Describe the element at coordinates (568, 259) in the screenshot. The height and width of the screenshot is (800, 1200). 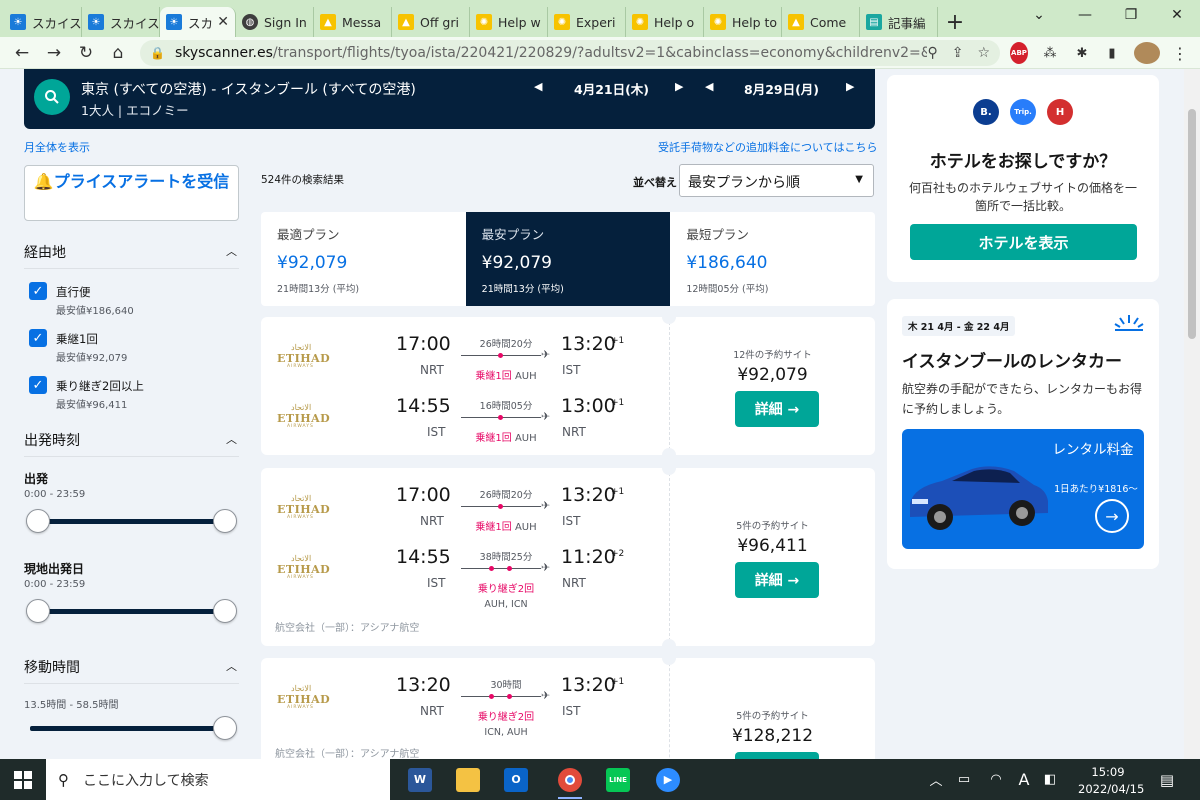
I see `tab-cheapest: 最安プラン ¥92,079 21時間13分 (平均)` at that location.